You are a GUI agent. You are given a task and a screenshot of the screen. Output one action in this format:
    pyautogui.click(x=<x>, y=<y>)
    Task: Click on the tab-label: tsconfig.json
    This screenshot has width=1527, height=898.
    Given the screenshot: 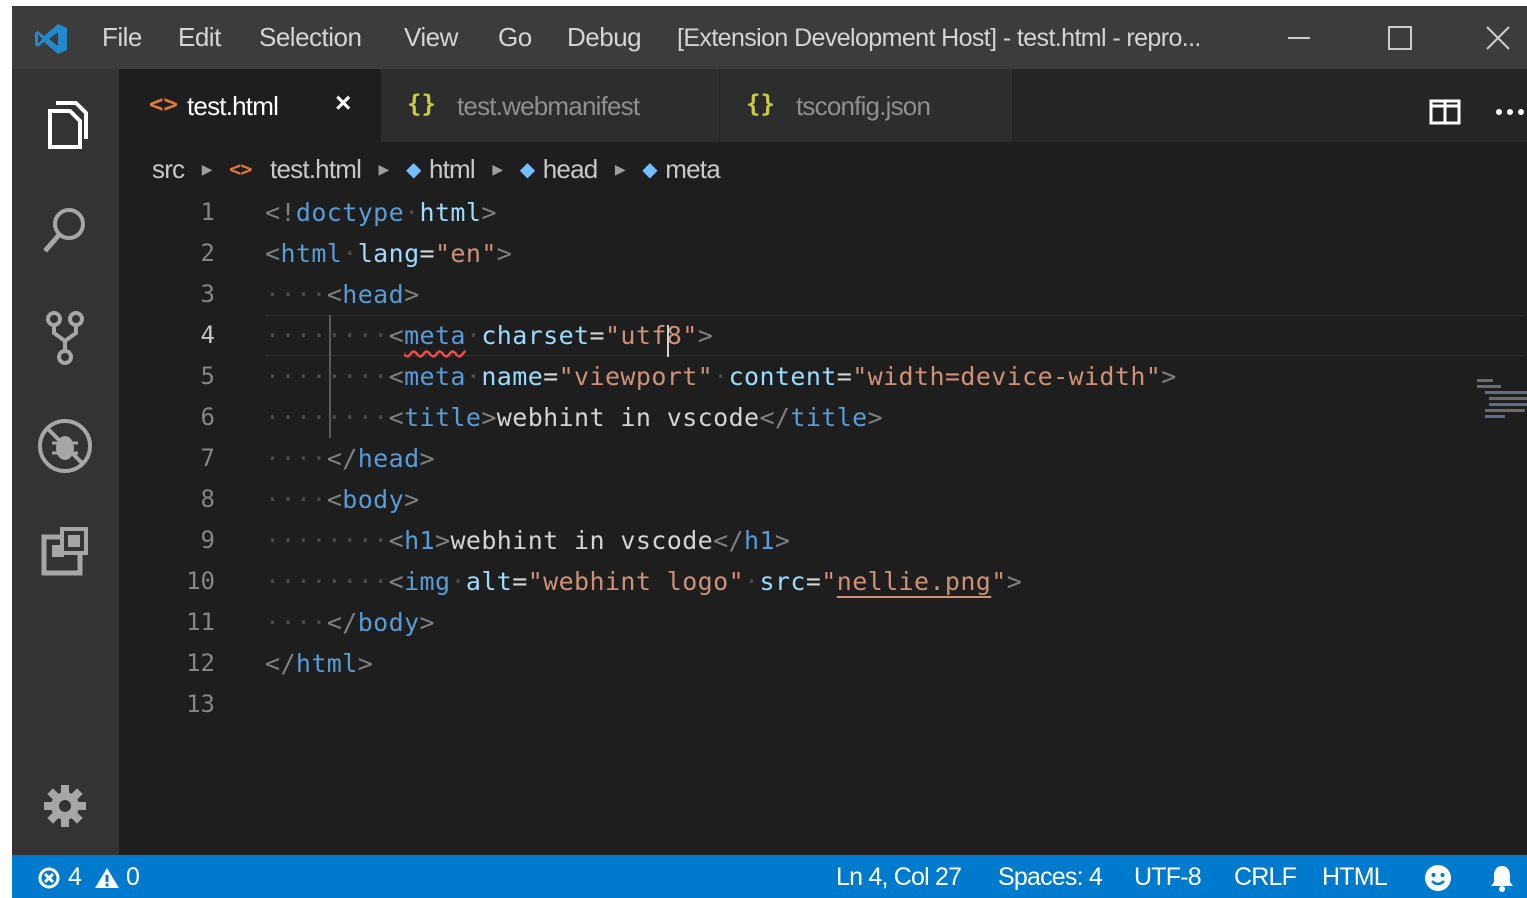 What is the action you would take?
    pyautogui.click(x=863, y=106)
    